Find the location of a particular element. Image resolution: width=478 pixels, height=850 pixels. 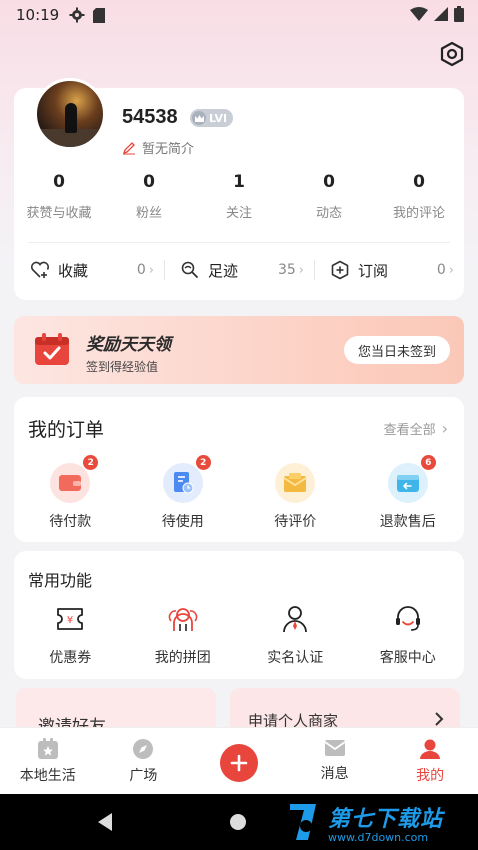

quick-link-label: 订阅 is located at coordinates (373, 270).